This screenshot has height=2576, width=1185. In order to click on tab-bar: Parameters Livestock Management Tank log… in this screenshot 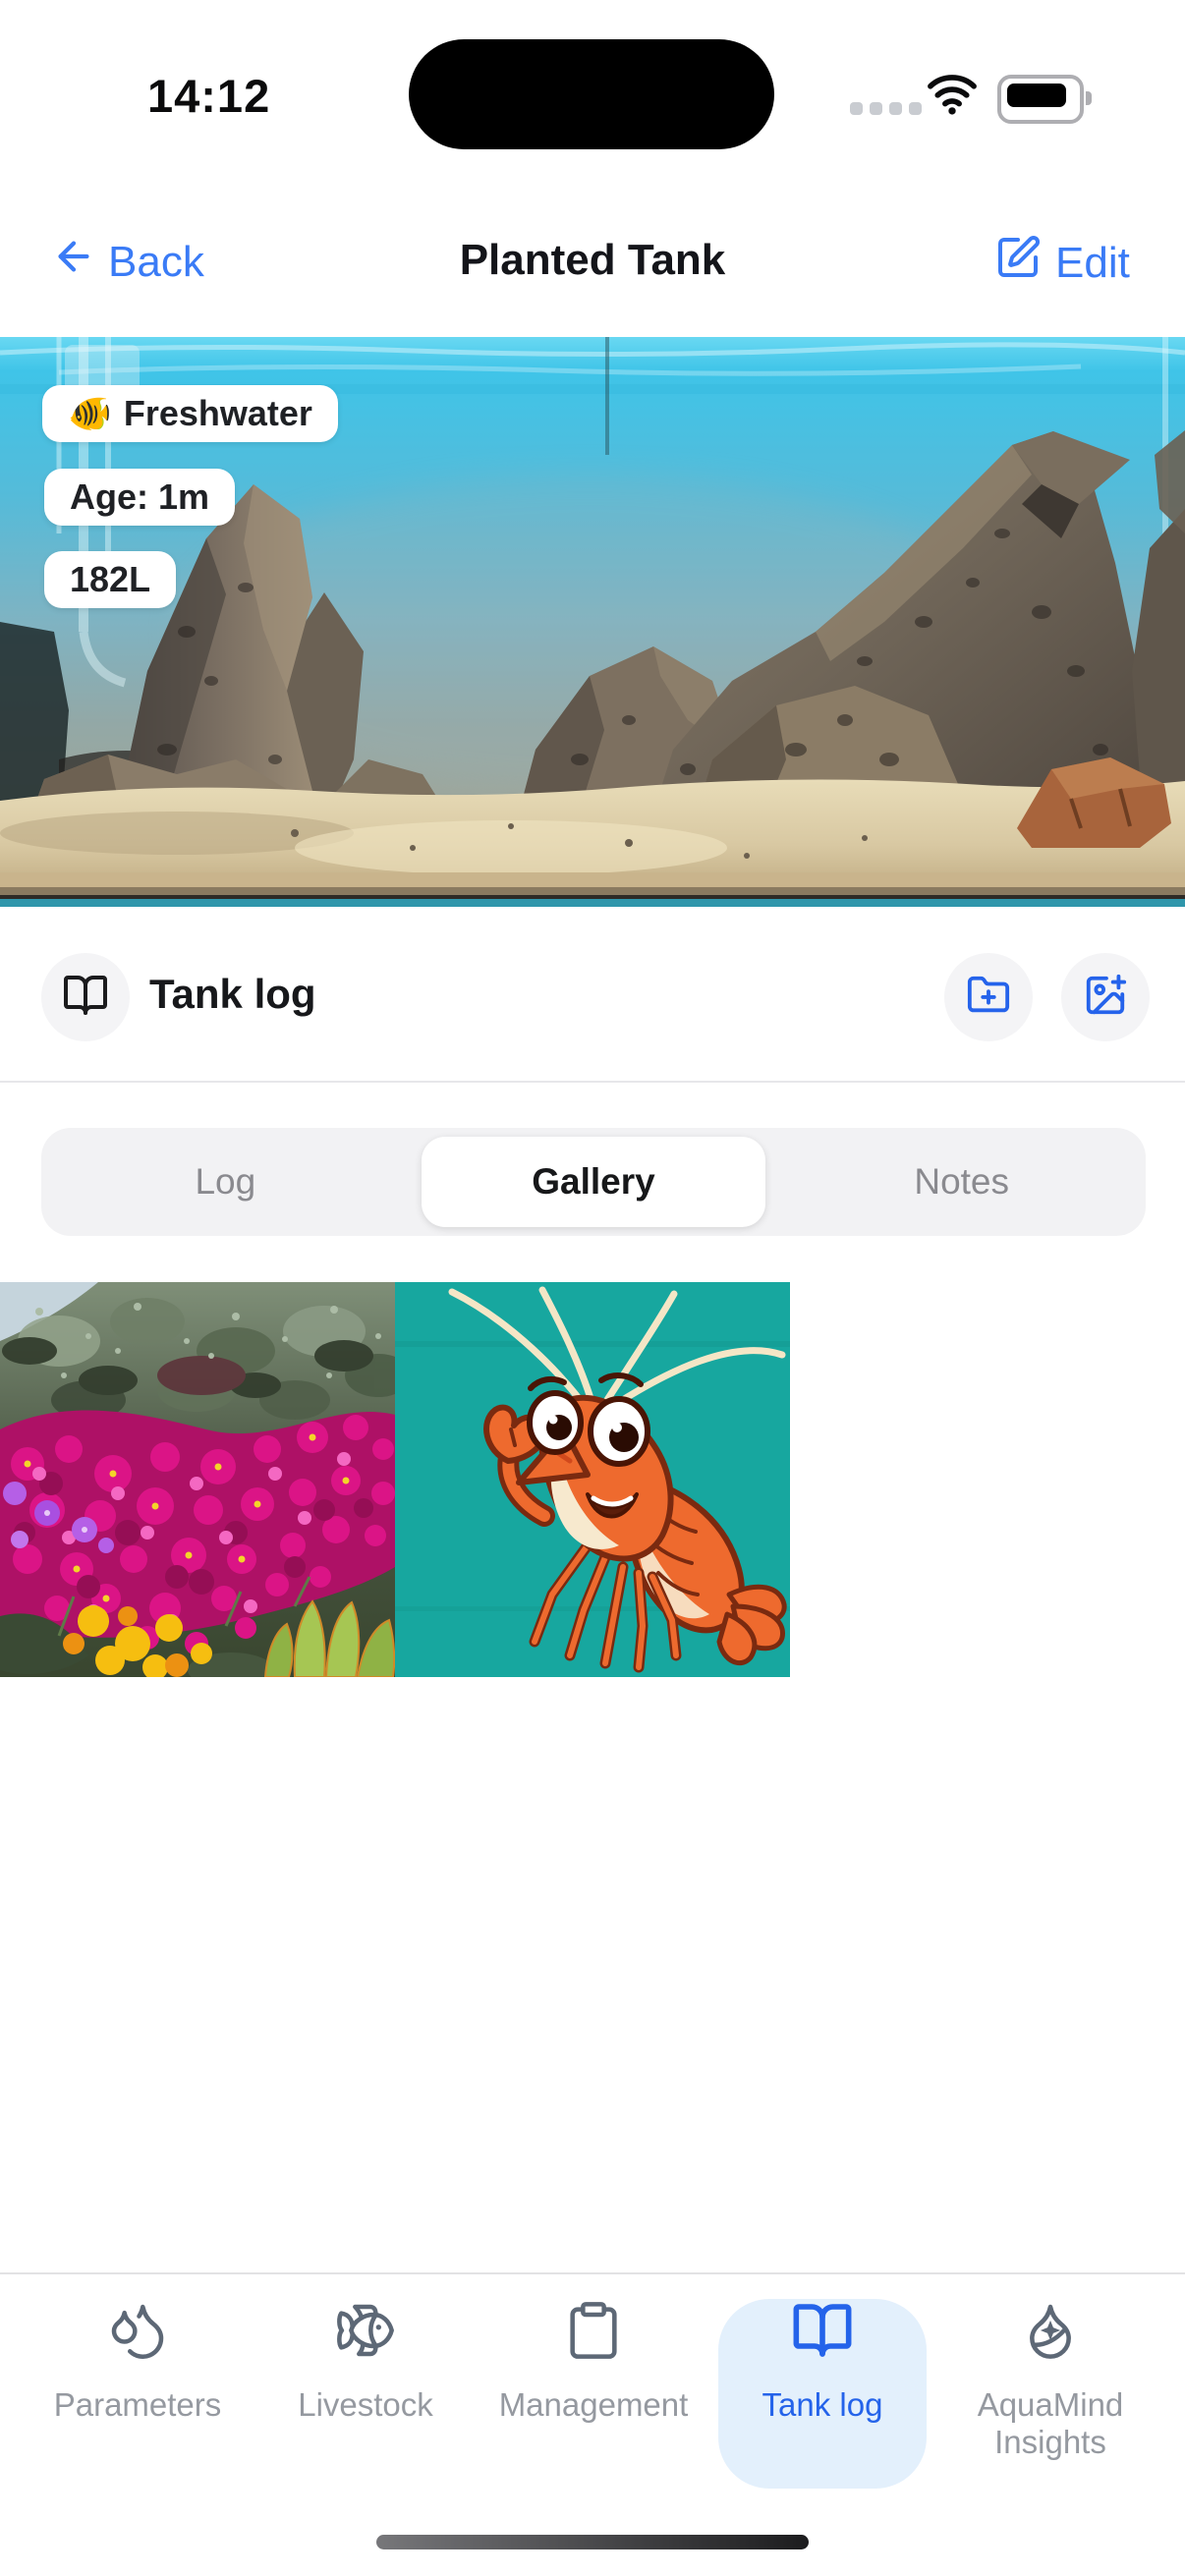, I will do `click(592, 2425)`.